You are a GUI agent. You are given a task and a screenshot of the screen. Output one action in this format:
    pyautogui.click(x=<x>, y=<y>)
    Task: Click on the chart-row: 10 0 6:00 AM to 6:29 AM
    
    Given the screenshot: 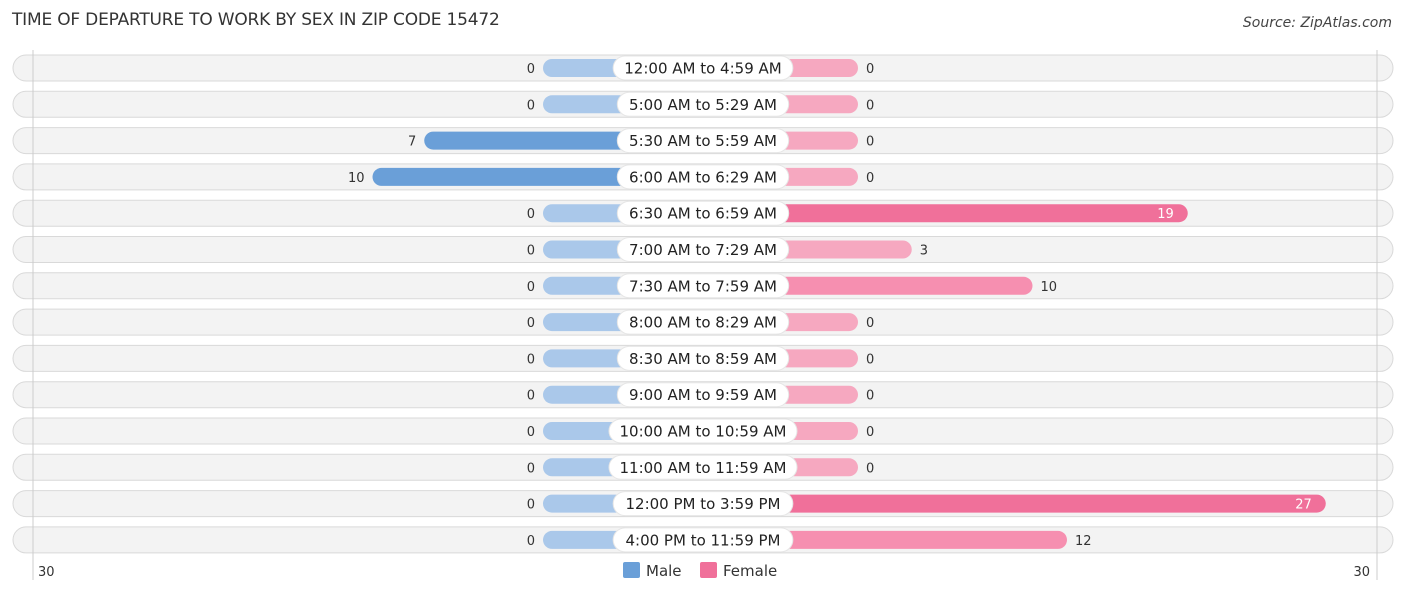 What is the action you would take?
    pyautogui.click(x=703, y=177)
    